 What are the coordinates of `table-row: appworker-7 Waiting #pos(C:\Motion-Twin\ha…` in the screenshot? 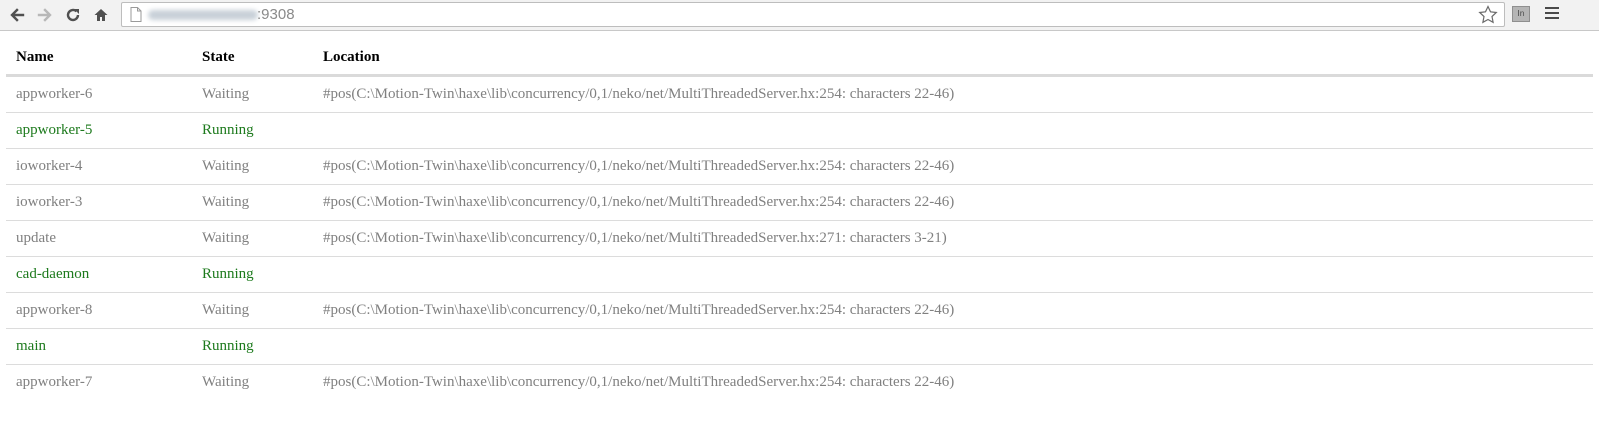 It's located at (799, 382).